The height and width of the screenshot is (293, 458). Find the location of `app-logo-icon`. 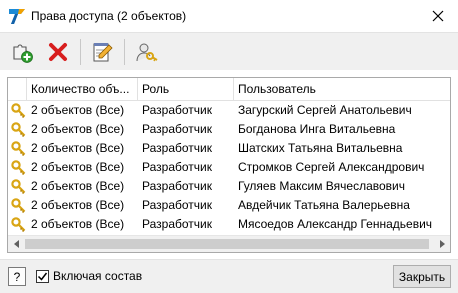

app-logo-icon is located at coordinates (17, 16).